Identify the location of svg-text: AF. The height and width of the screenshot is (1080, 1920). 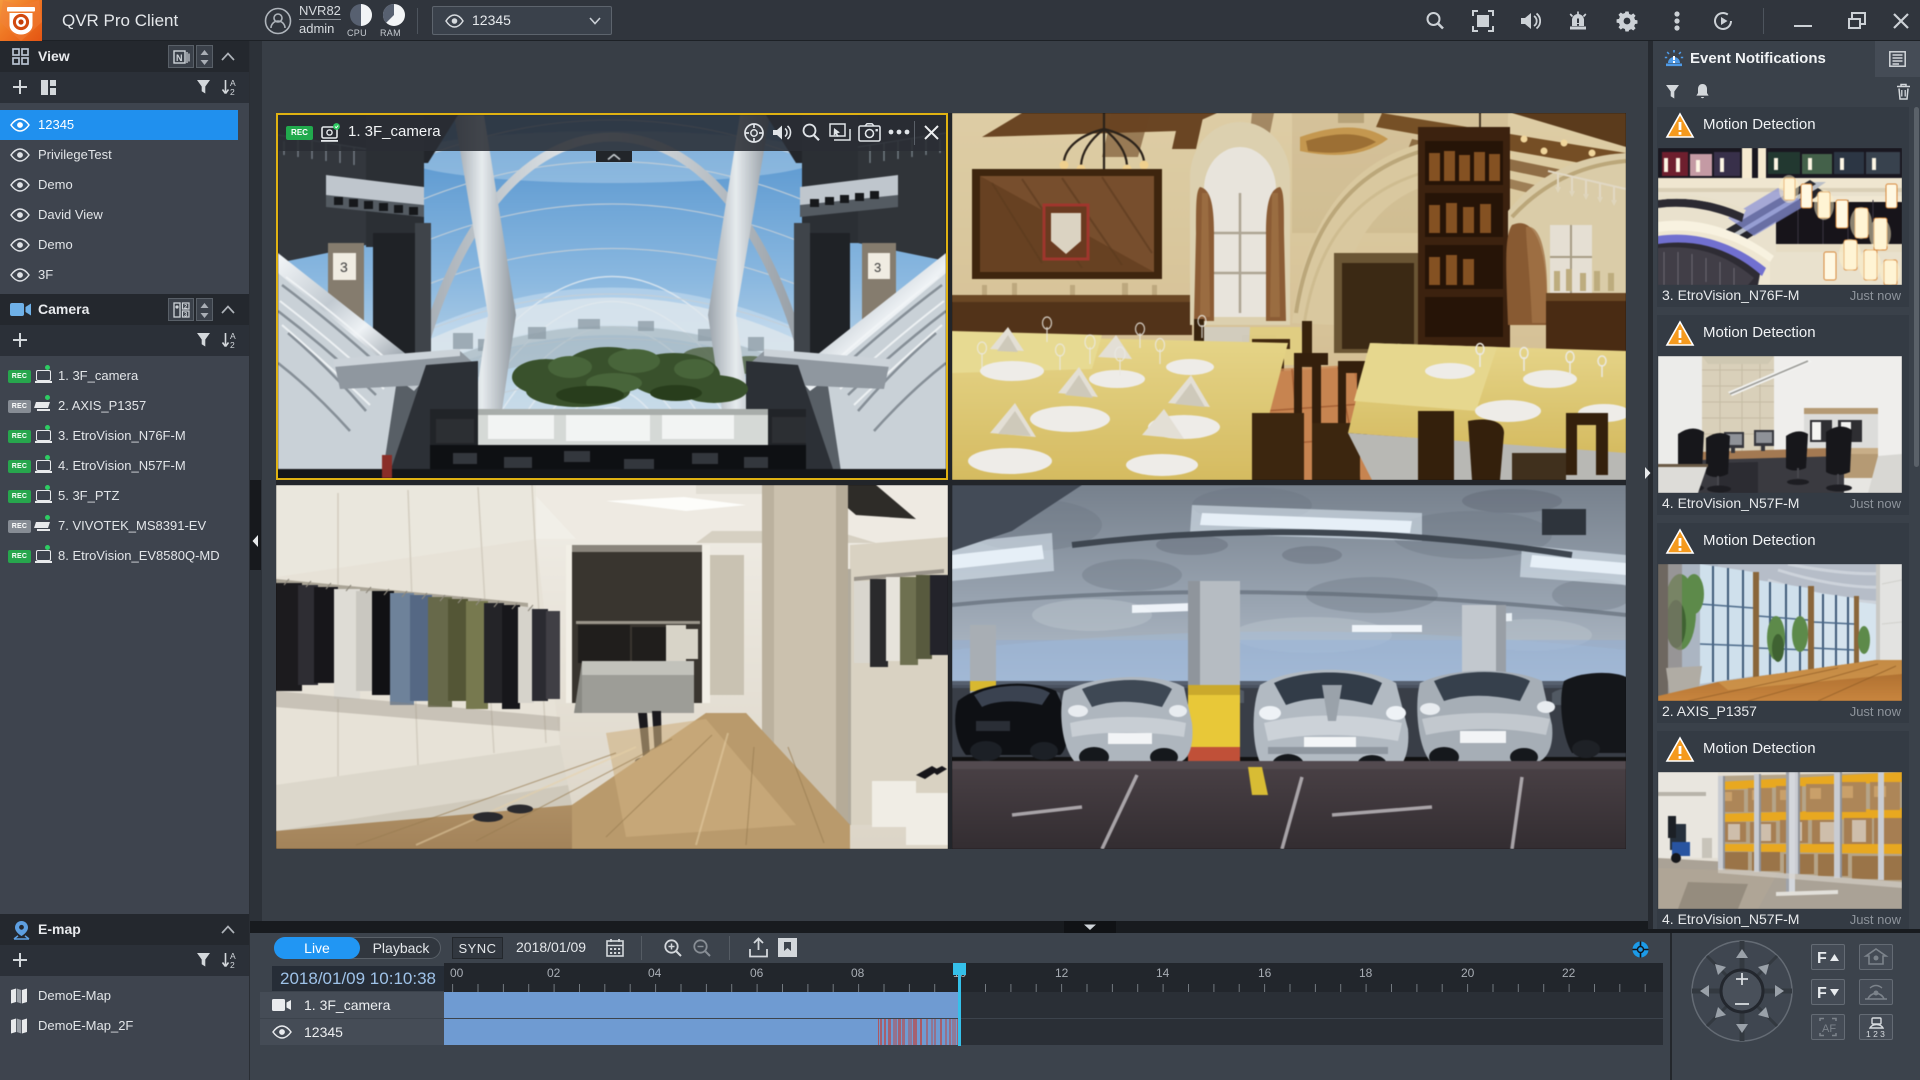
(1829, 1029).